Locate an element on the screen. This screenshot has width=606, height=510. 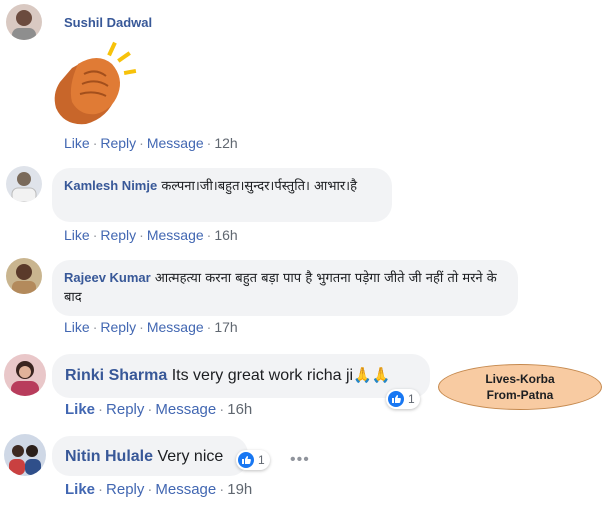
comment-text: Its very great work richa ji is located at coordinates (262, 375).